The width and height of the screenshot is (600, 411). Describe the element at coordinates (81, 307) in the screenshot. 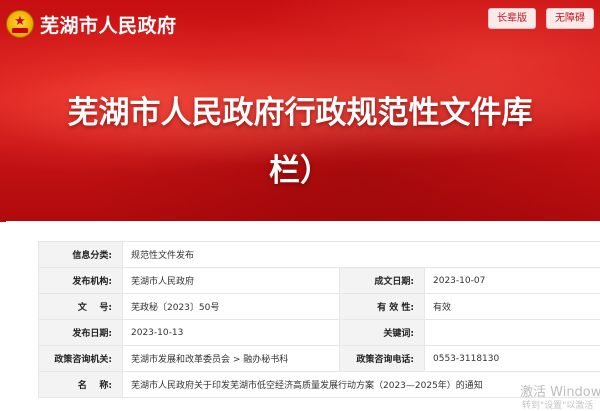

I see `label-doc-number: 文 号:` at that location.